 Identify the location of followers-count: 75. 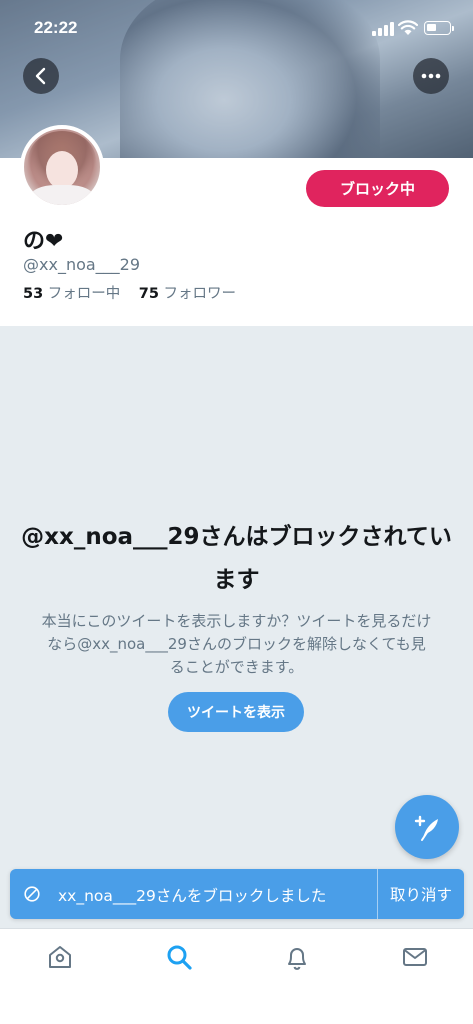
(148, 294).